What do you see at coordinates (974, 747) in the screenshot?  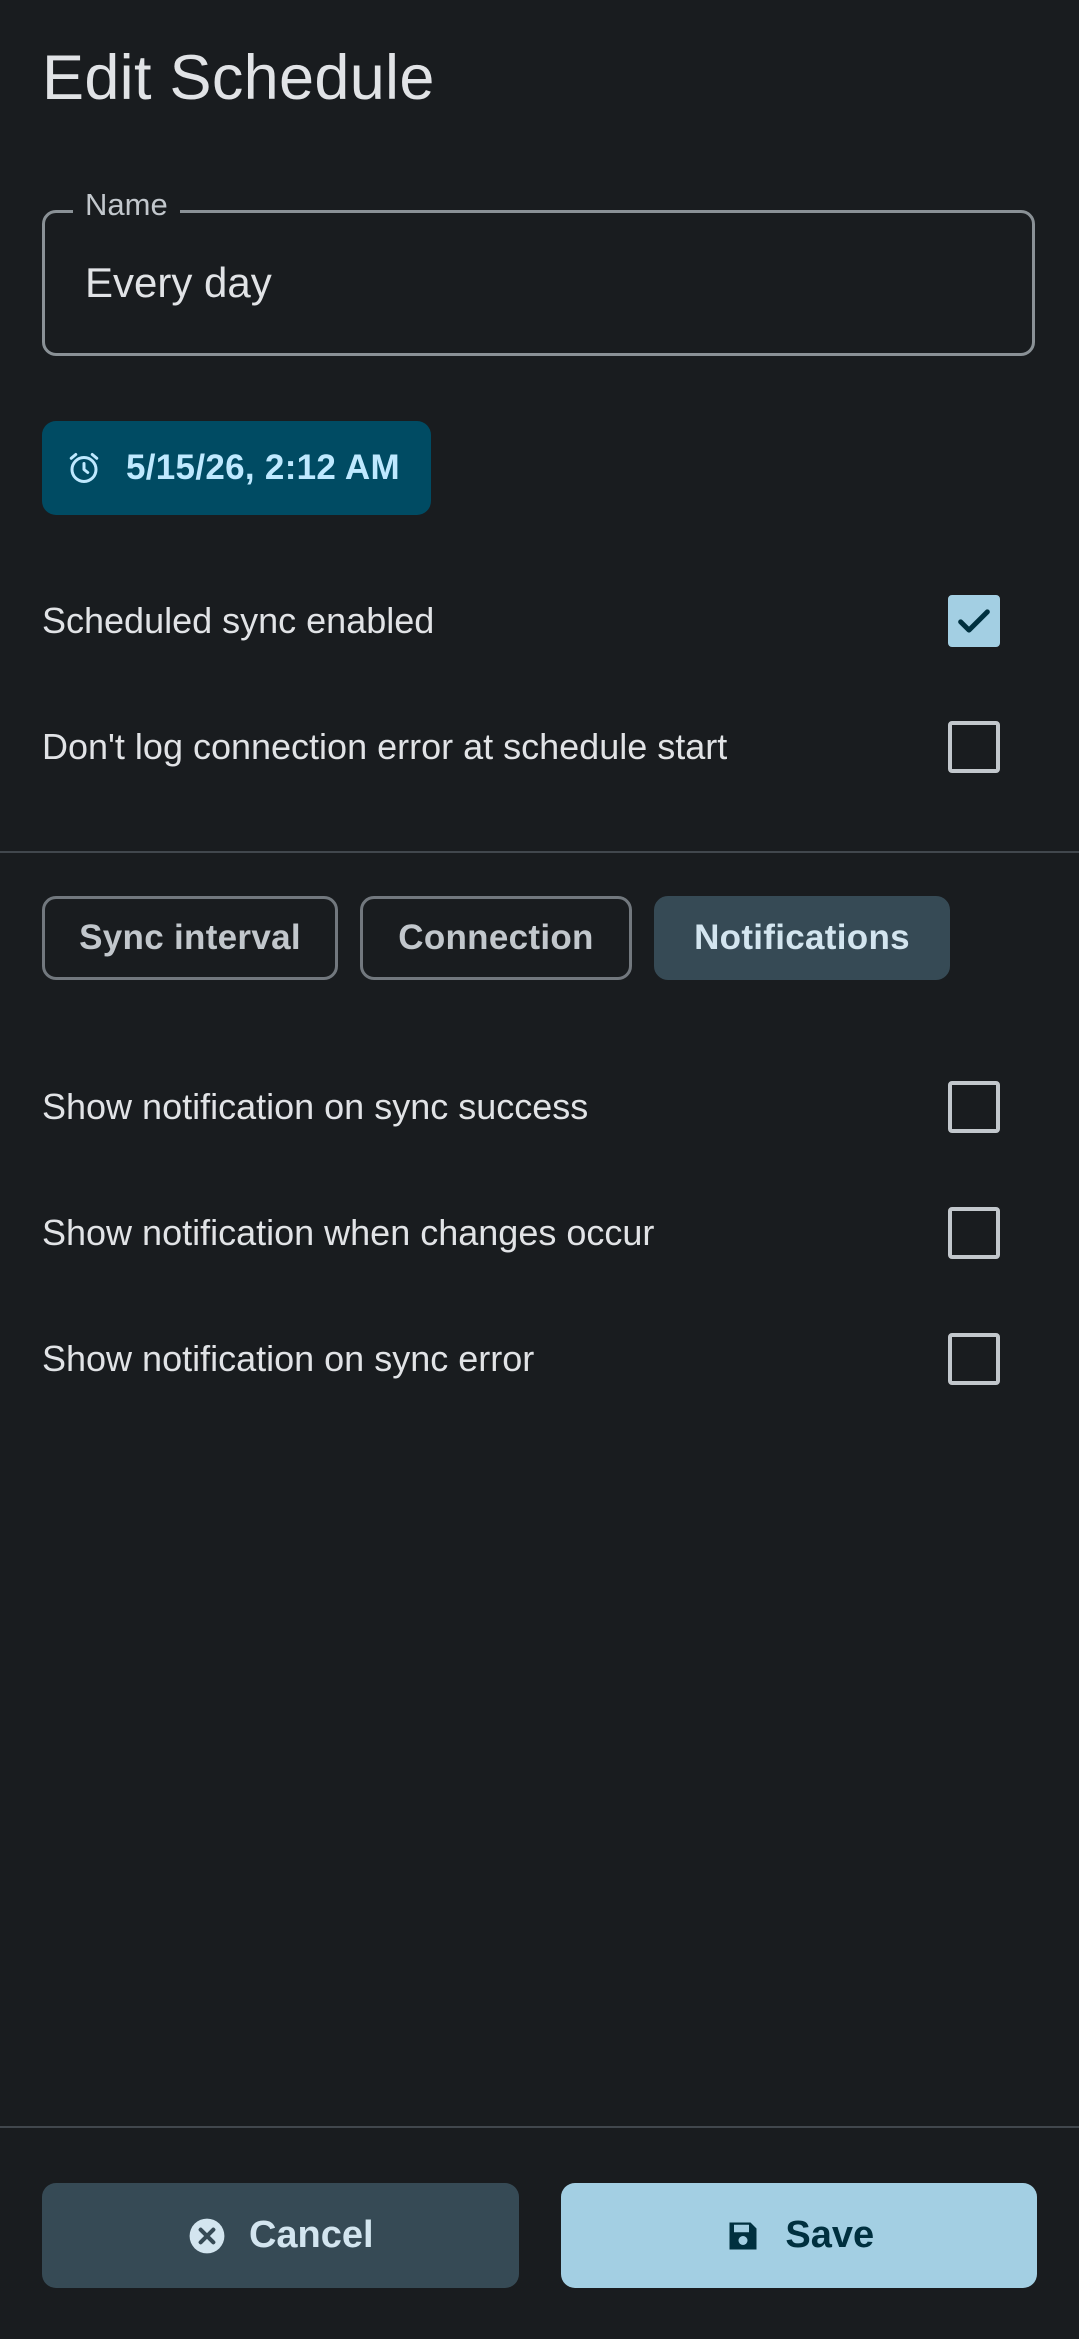 I see `no-connection-error-checkbox` at bounding box center [974, 747].